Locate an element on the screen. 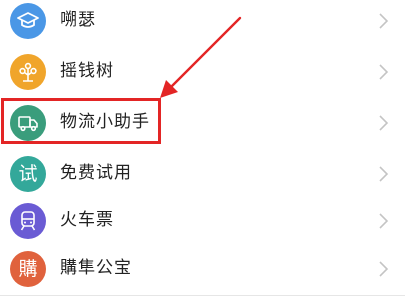 This screenshot has height=296, width=405. trial-icon: 试 is located at coordinates (28, 174).